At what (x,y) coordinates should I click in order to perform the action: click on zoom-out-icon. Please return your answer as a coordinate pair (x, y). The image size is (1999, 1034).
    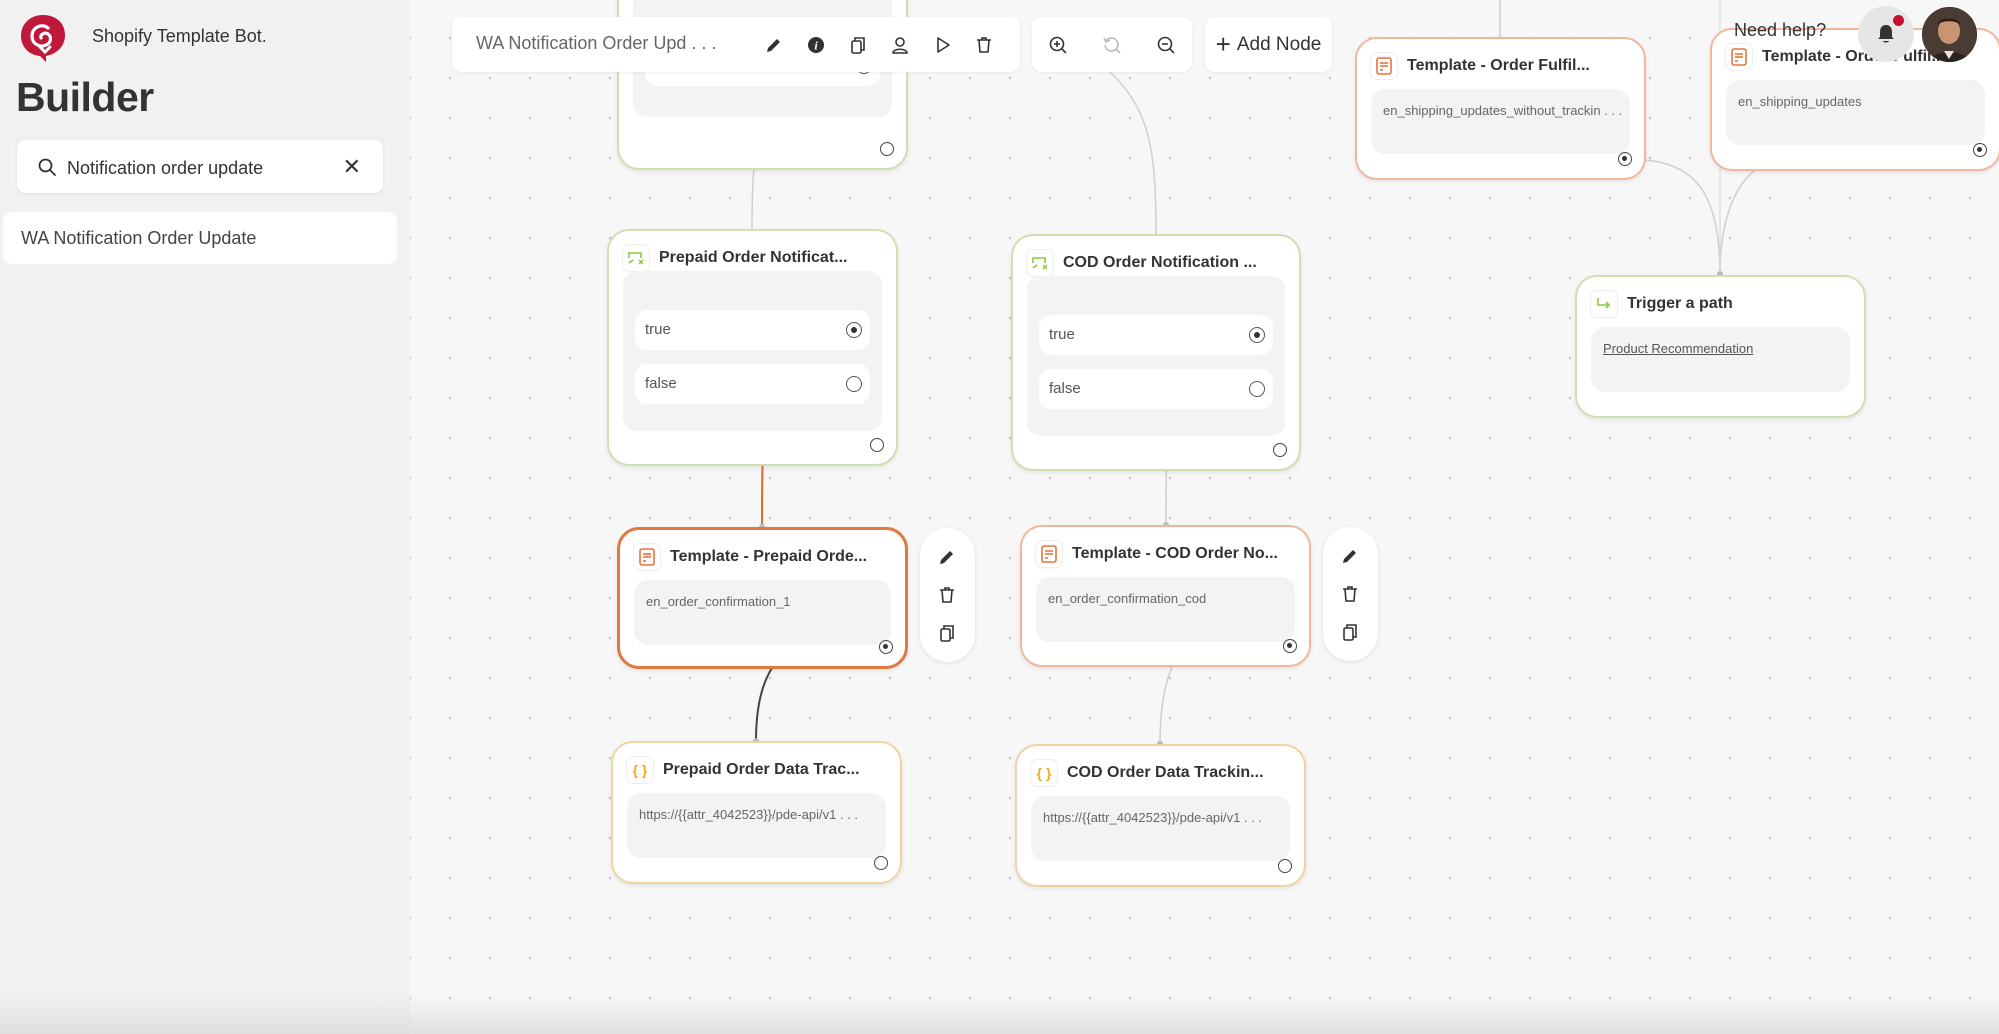
    Looking at the image, I should click on (1166, 45).